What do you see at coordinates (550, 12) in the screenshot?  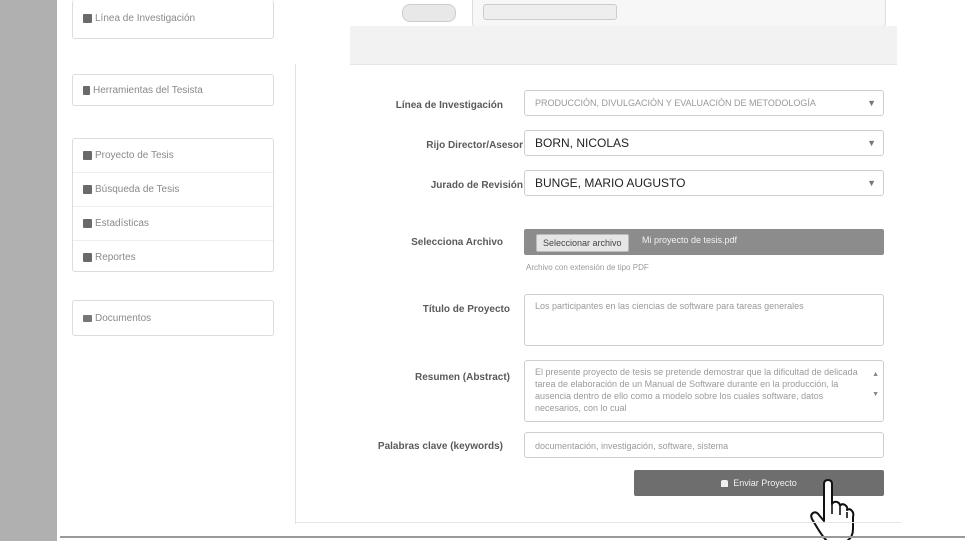 I see `top-field-inner` at bounding box center [550, 12].